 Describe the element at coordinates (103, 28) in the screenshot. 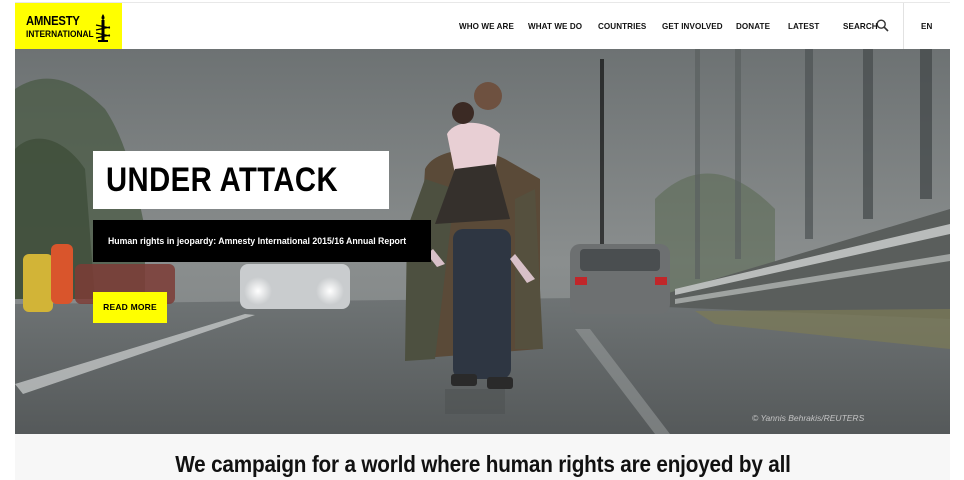

I see `candle-barbed-wire-icon` at that location.